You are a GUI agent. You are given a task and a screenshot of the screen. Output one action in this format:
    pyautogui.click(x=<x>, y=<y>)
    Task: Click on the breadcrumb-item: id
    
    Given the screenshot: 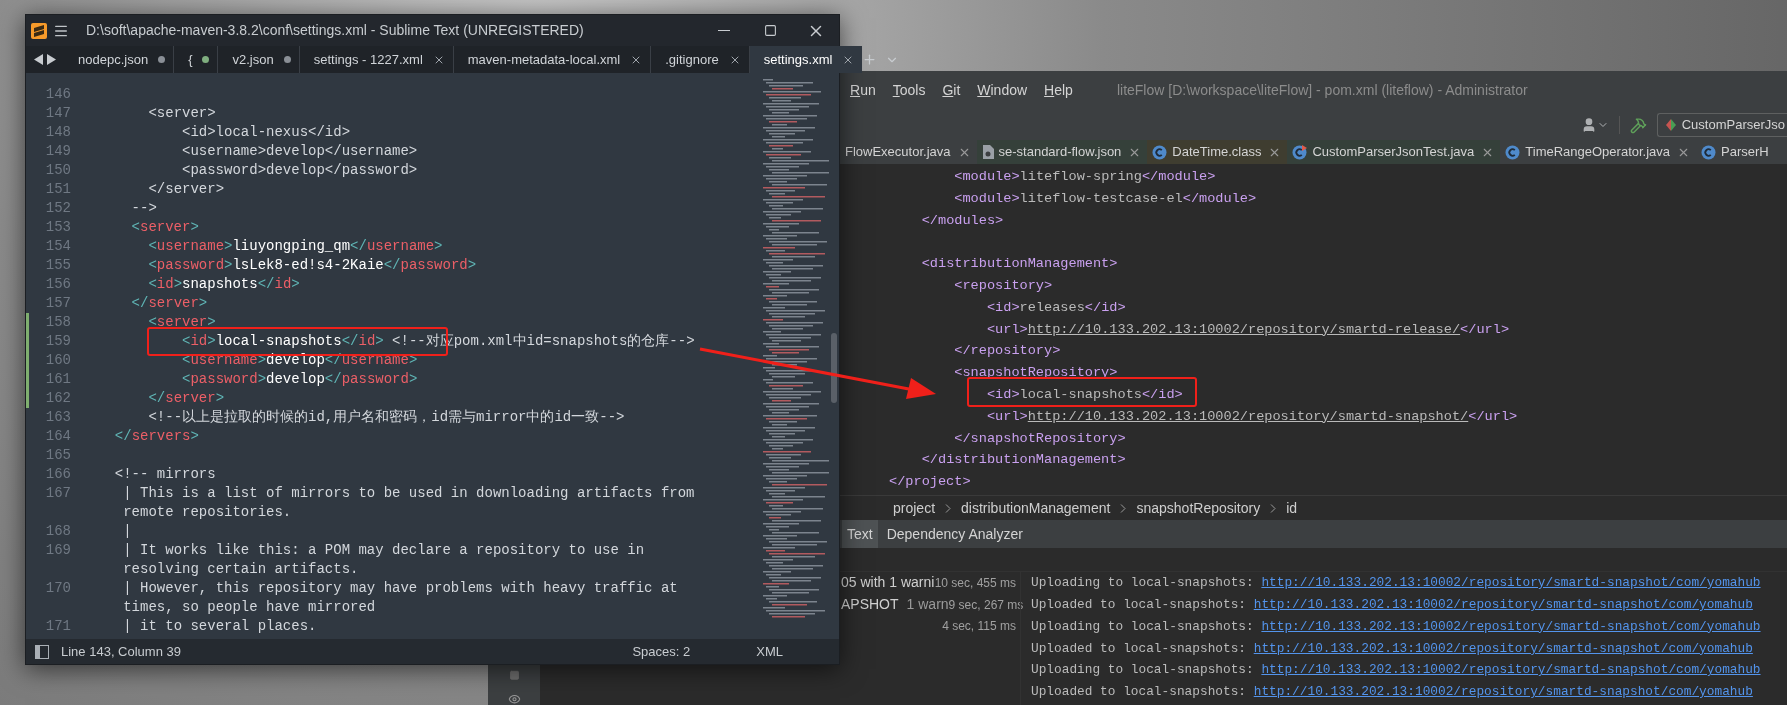 What is the action you would take?
    pyautogui.click(x=1292, y=508)
    